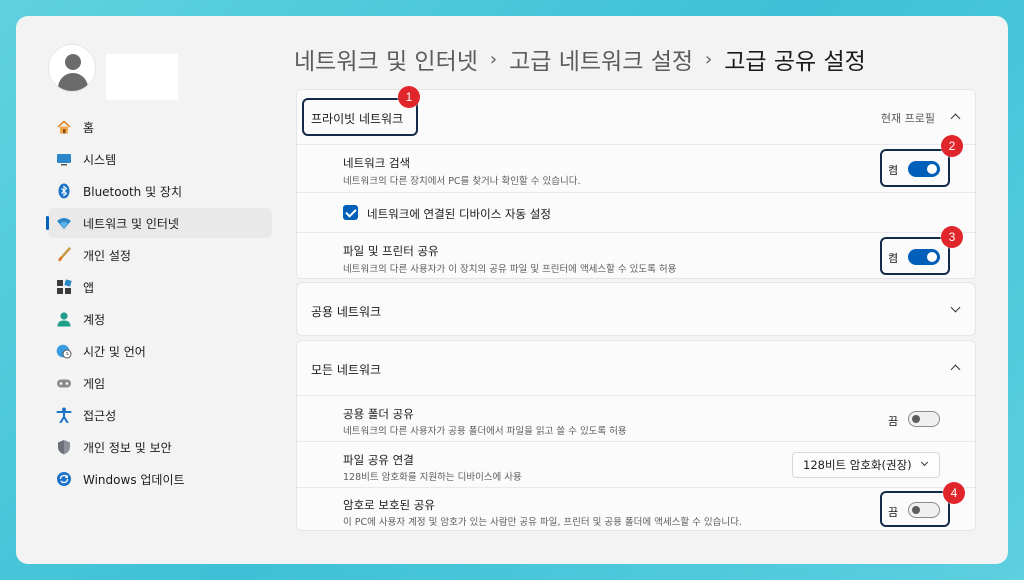 This screenshot has height=580, width=1024. What do you see at coordinates (350, 212) in the screenshot?
I see `auto-setup-checkbox` at bounding box center [350, 212].